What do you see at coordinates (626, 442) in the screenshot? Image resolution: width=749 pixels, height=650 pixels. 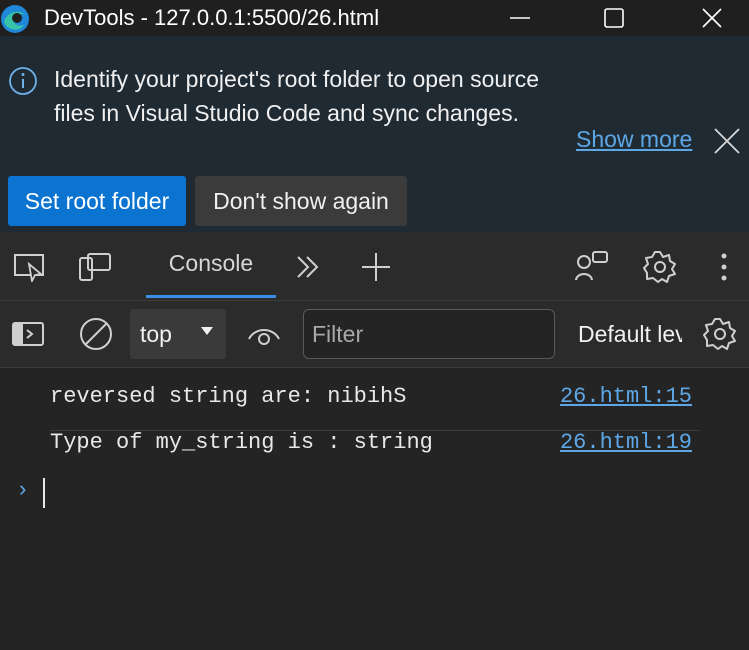 I see `source-link: 26.html:19` at bounding box center [626, 442].